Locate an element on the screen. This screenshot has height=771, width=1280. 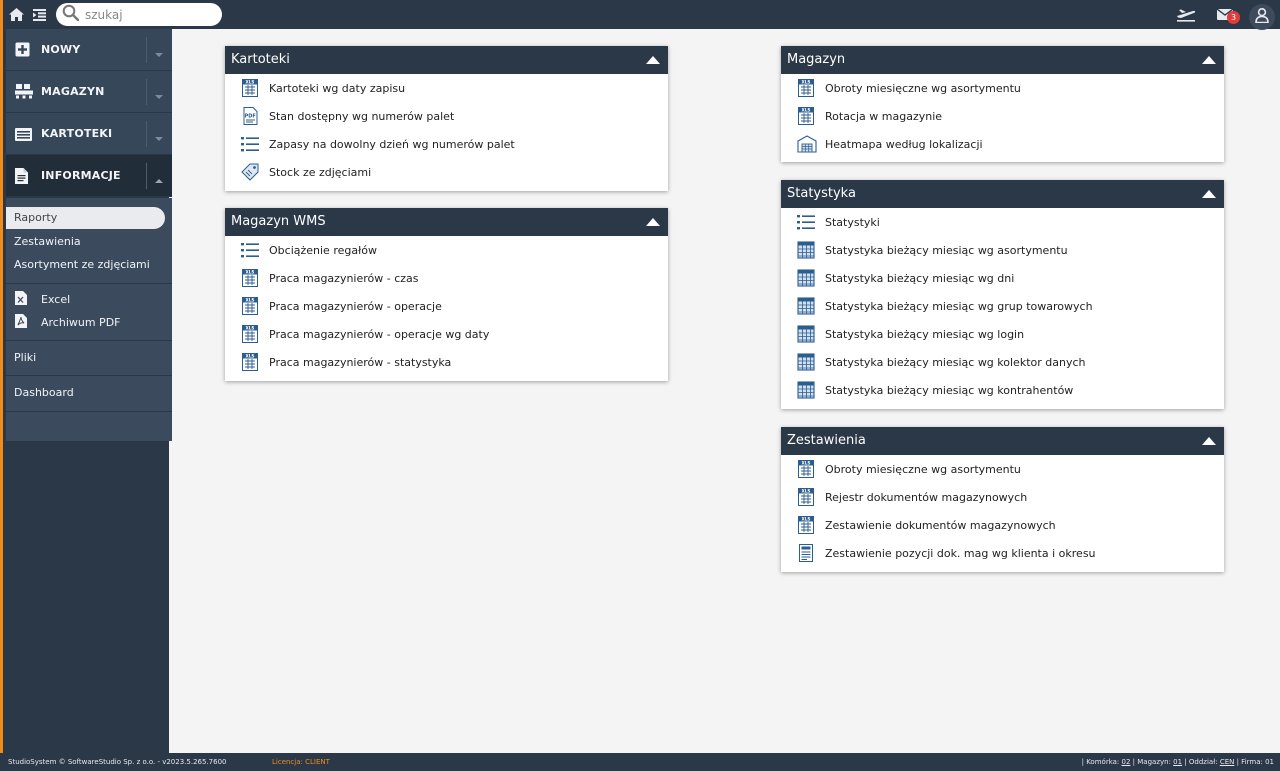
report-link: Heatmapa według lokalizacji is located at coordinates (890, 144).